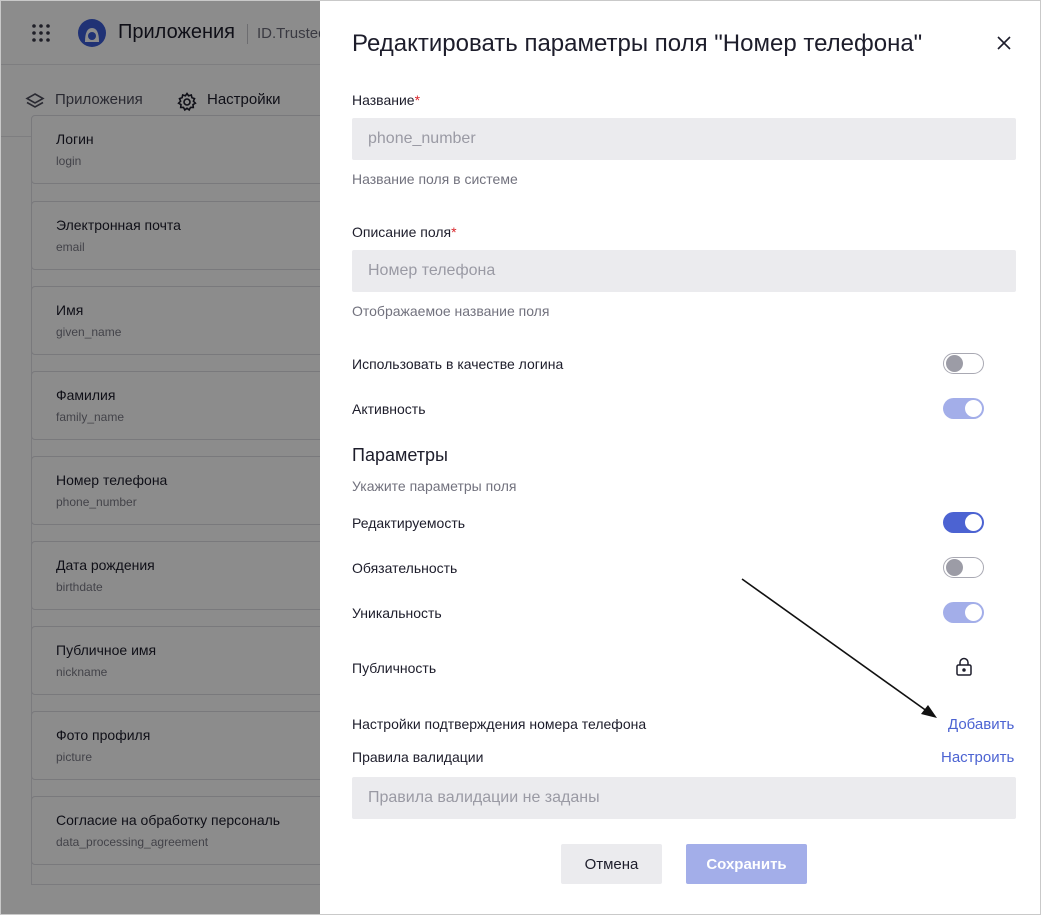 The width and height of the screenshot is (1041, 915). I want to click on required-toggle, so click(963, 567).